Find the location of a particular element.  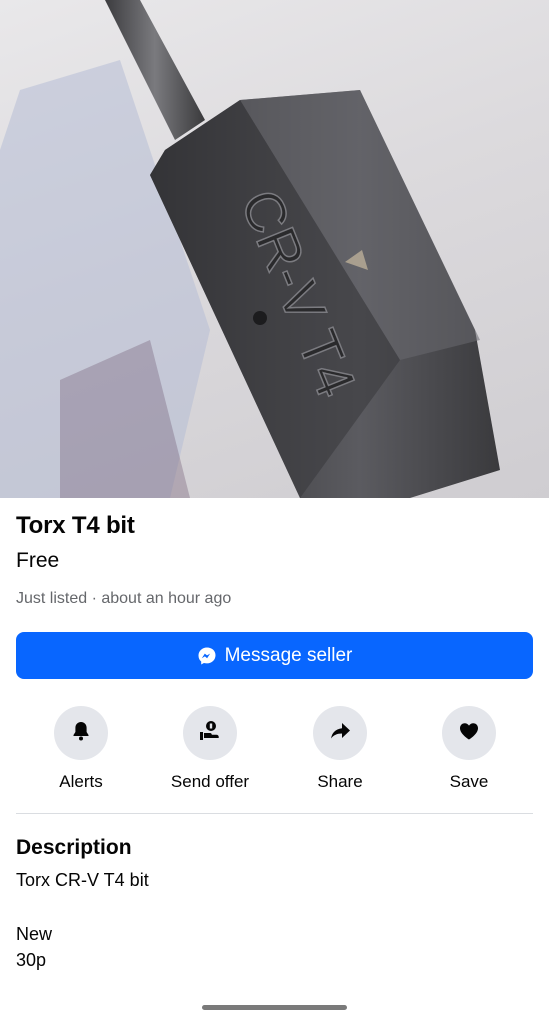

bell-icon is located at coordinates (81, 733).